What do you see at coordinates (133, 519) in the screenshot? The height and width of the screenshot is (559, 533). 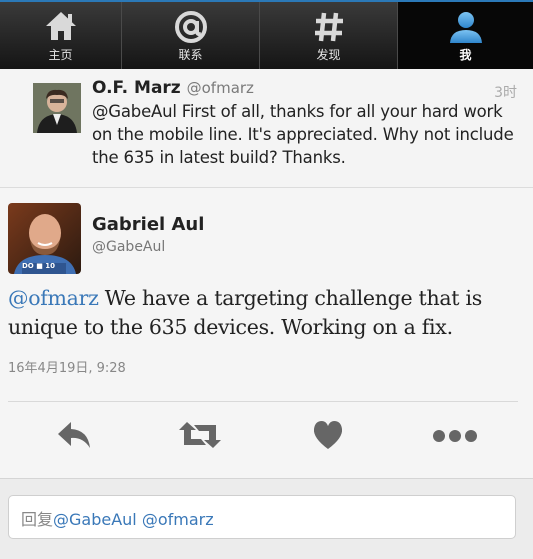 I see `reply-mentions: @GabeAul @ofmarz` at bounding box center [133, 519].